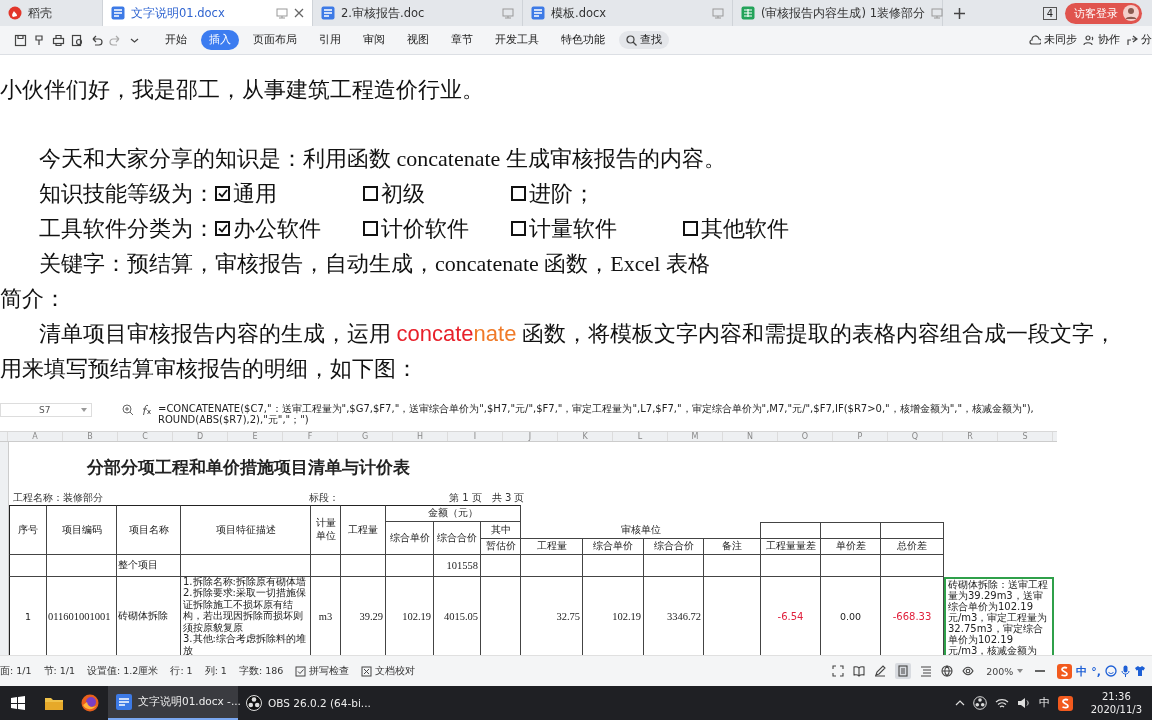  What do you see at coordinates (242, 90) in the screenshot?
I see `paragraph: 小伙伴们好，我是邵工，从事建筑工程造价行业。` at bounding box center [242, 90].